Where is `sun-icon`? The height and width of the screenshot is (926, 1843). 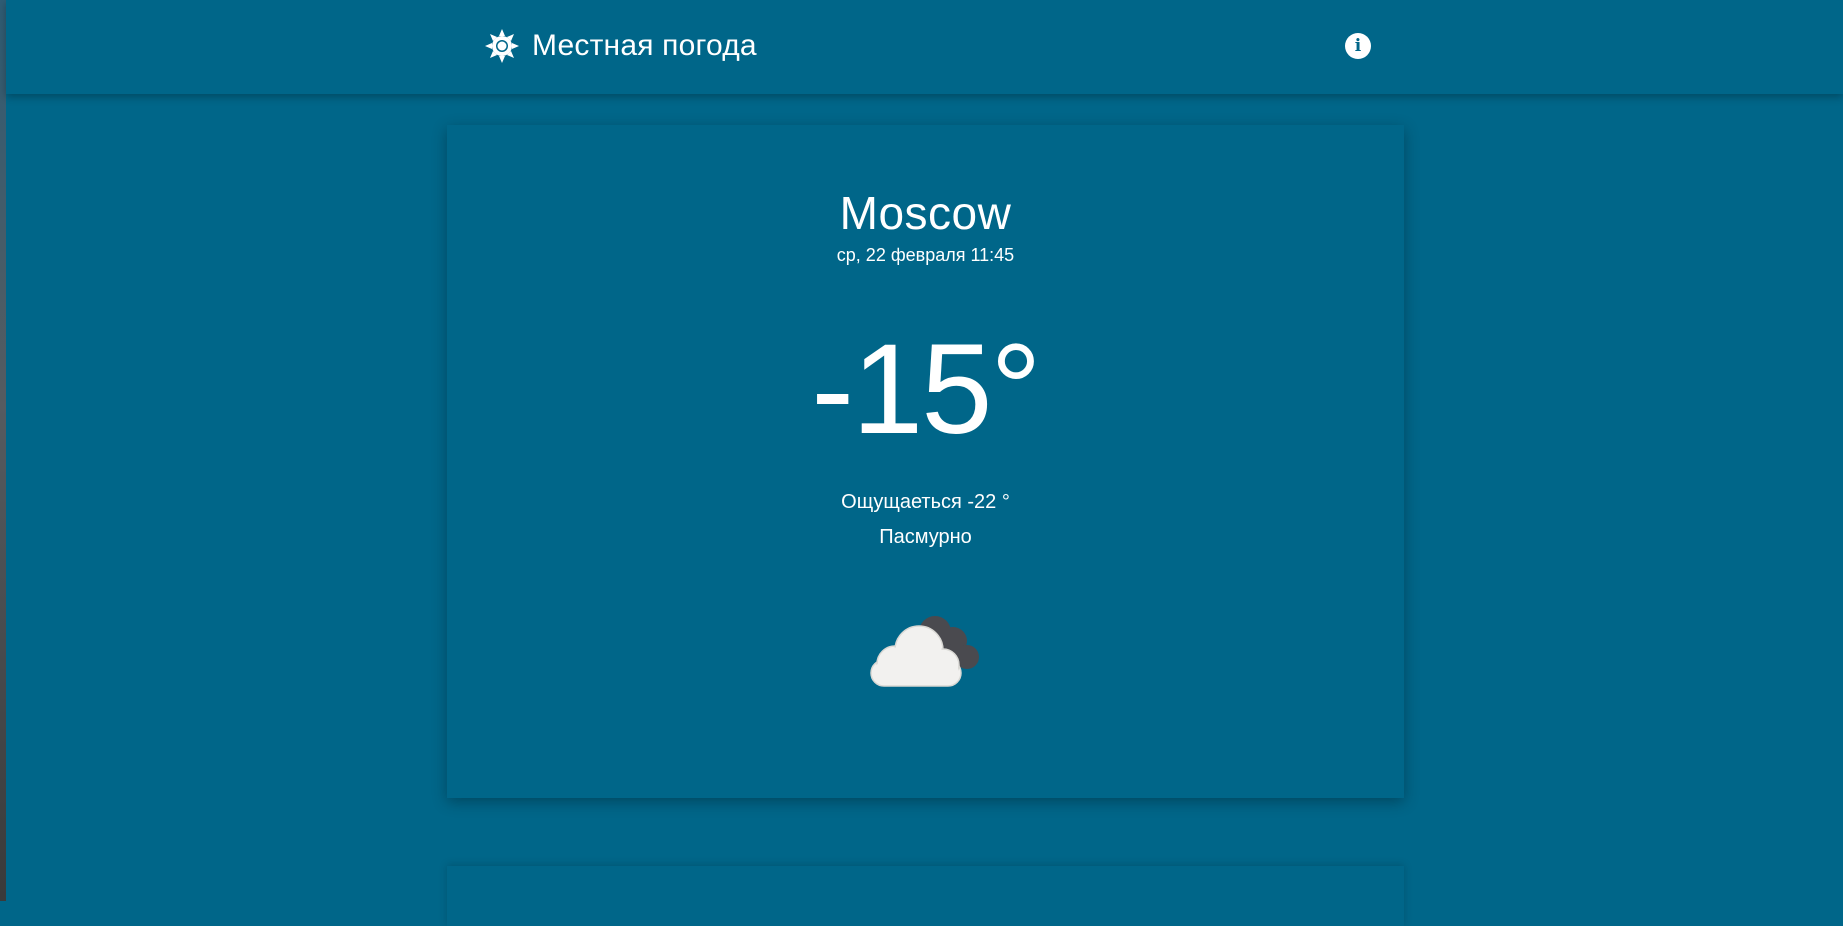
sun-icon is located at coordinates (502, 46).